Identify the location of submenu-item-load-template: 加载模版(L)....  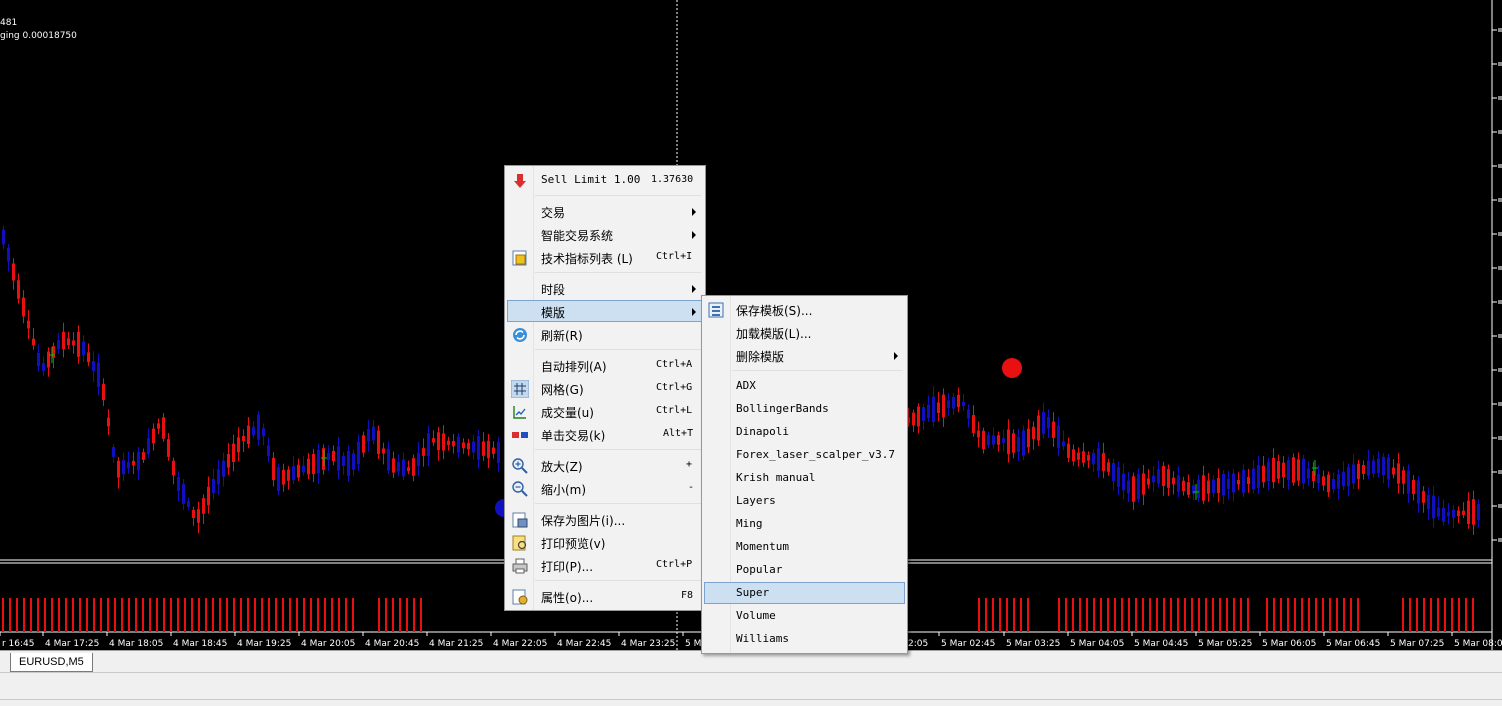
(804, 332).